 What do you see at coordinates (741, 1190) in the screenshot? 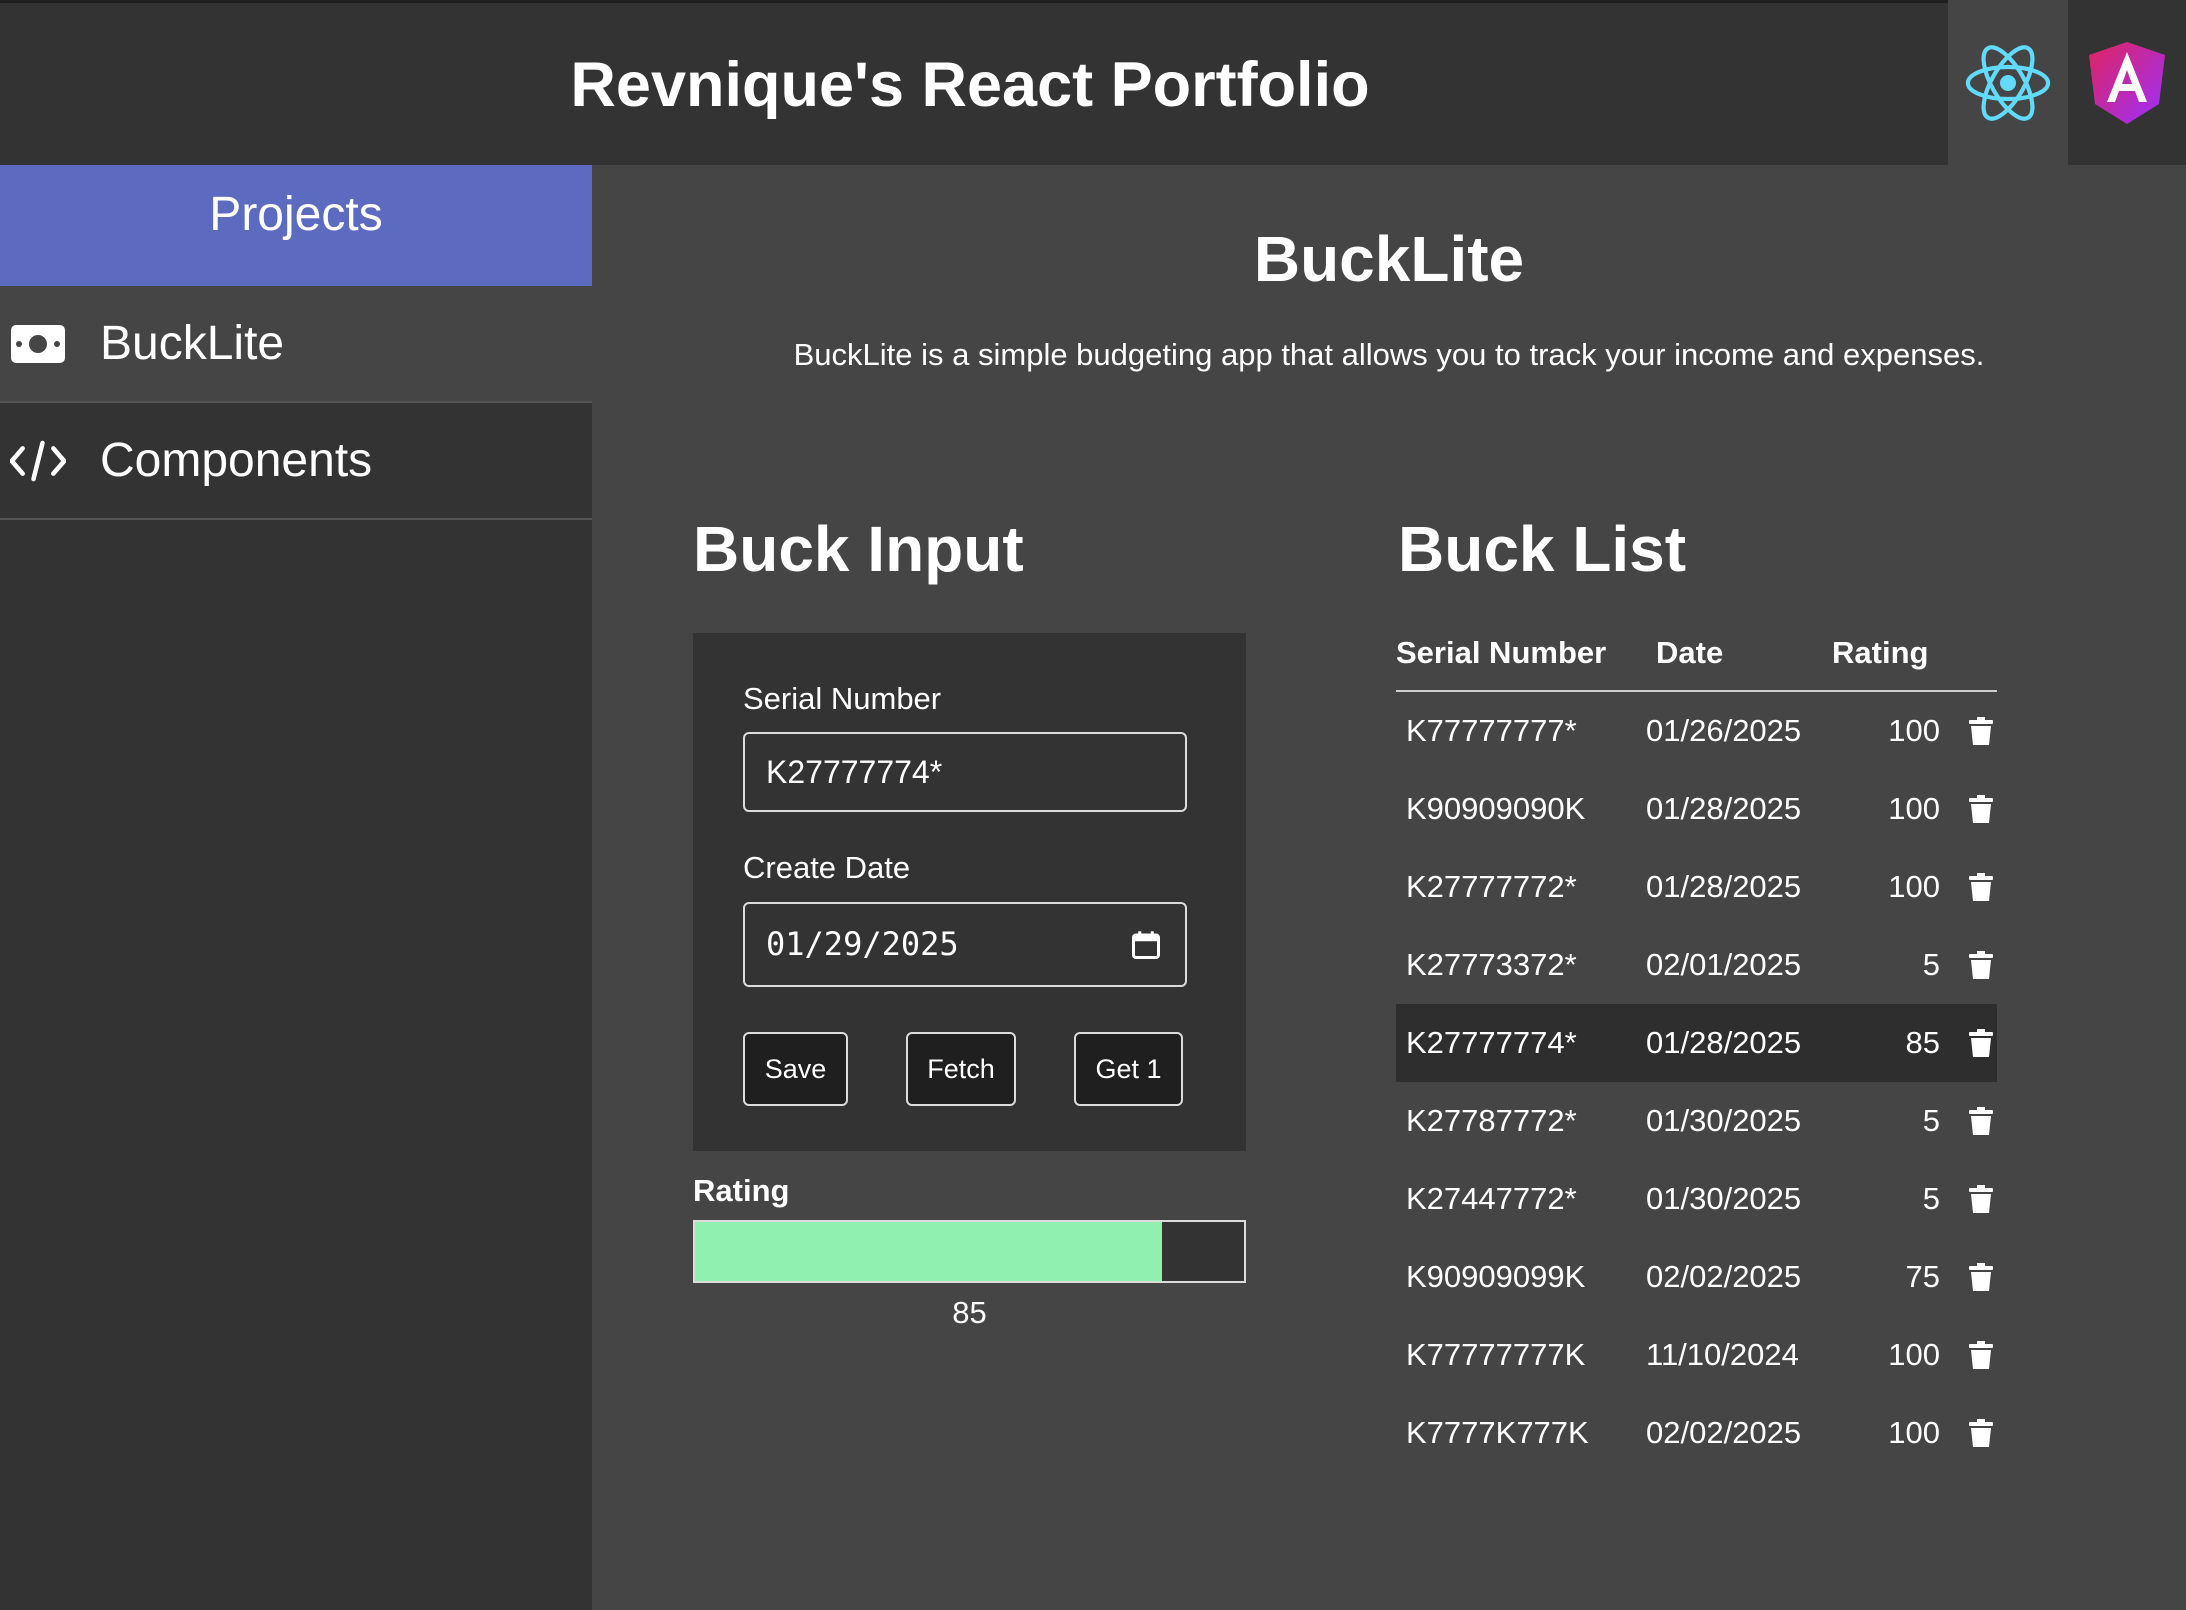
I see `rating-label: Rating` at bounding box center [741, 1190].